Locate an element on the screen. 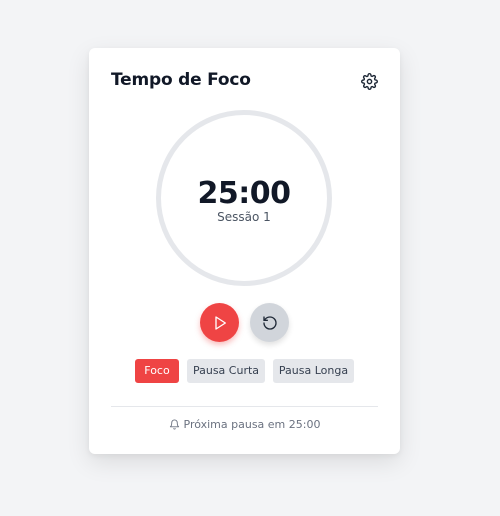 The image size is (500, 516). timer-display: 25:00 is located at coordinates (244, 193).